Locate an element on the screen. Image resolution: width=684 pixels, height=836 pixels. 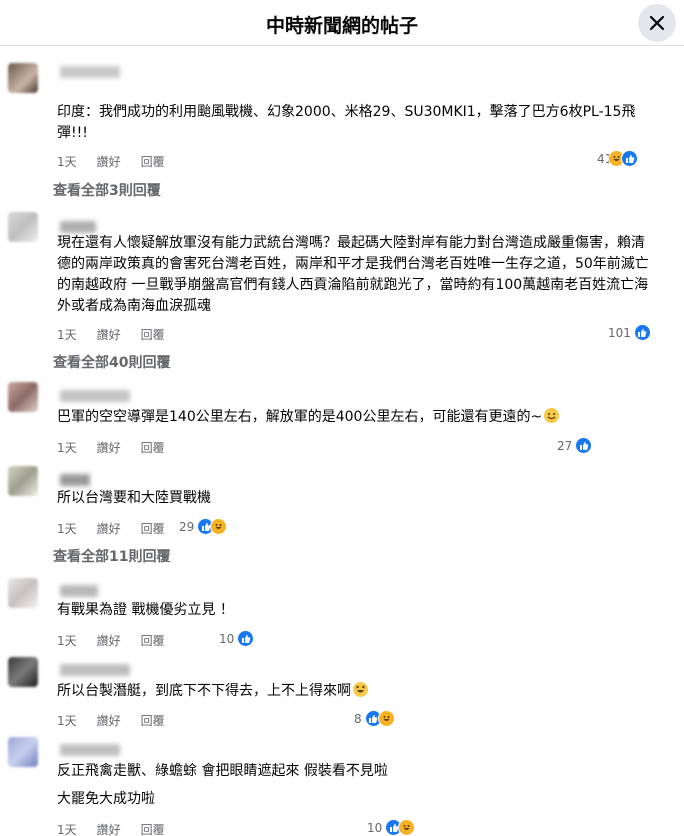
reaction-count: 29 is located at coordinates (203, 526).